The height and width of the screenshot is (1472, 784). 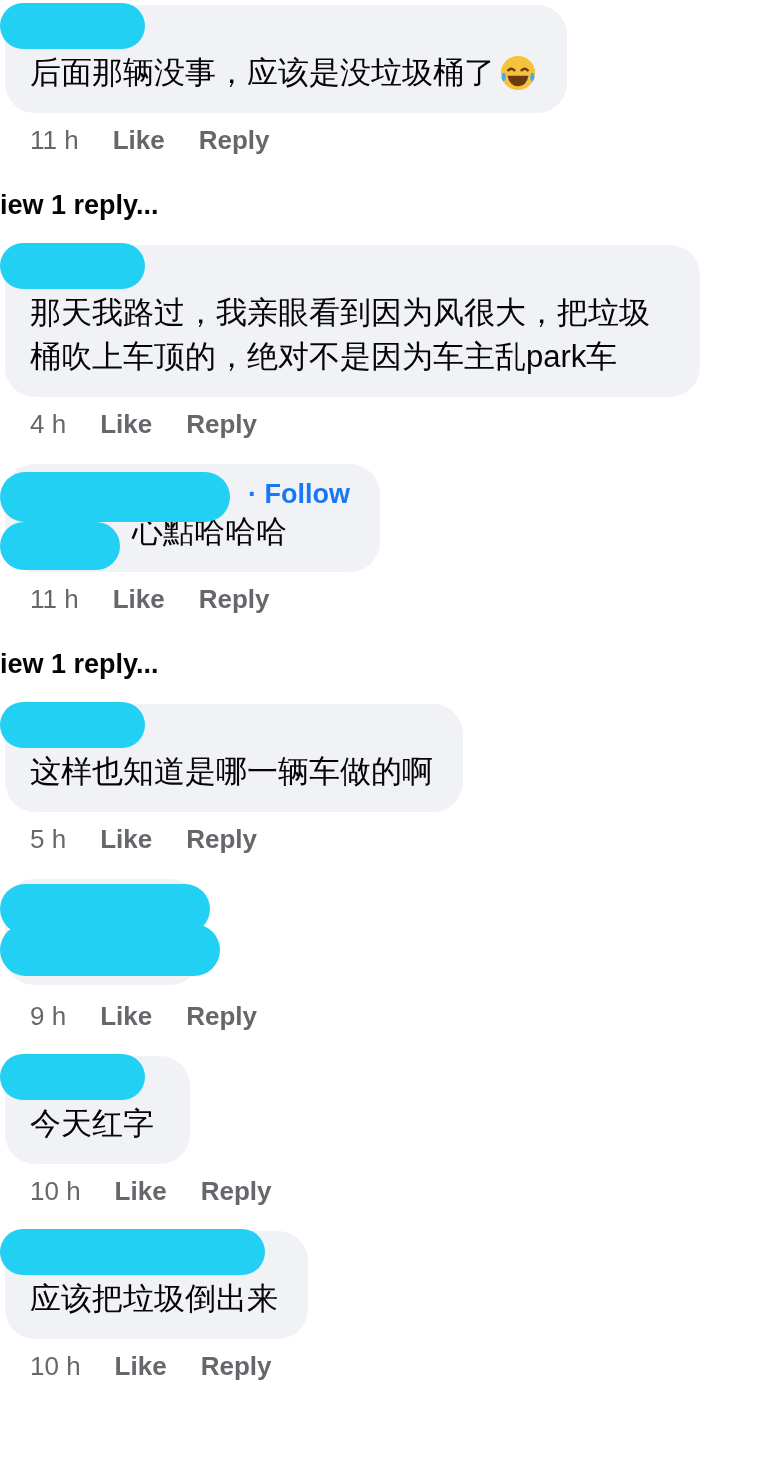 What do you see at coordinates (48, 424) in the screenshot?
I see `comment-time: 4 h` at bounding box center [48, 424].